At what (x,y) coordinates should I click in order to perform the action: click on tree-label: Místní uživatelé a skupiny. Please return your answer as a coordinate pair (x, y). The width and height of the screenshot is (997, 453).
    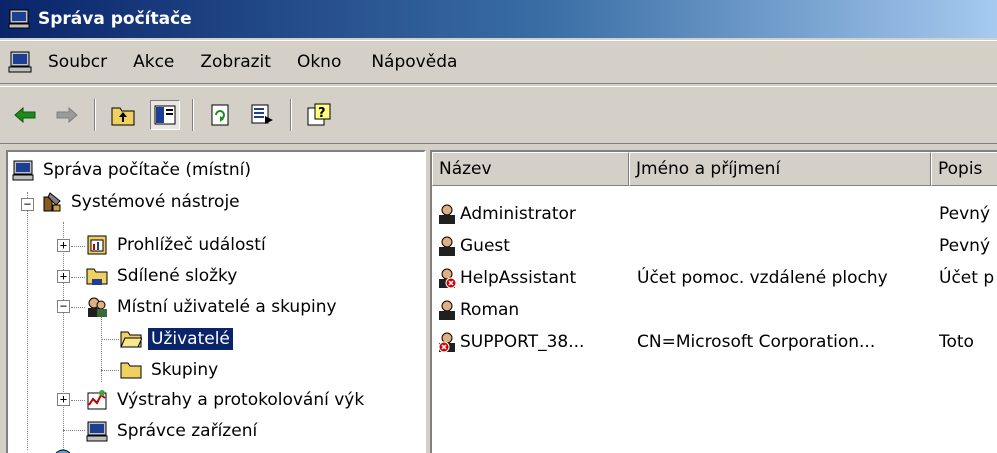
    Looking at the image, I should click on (227, 307).